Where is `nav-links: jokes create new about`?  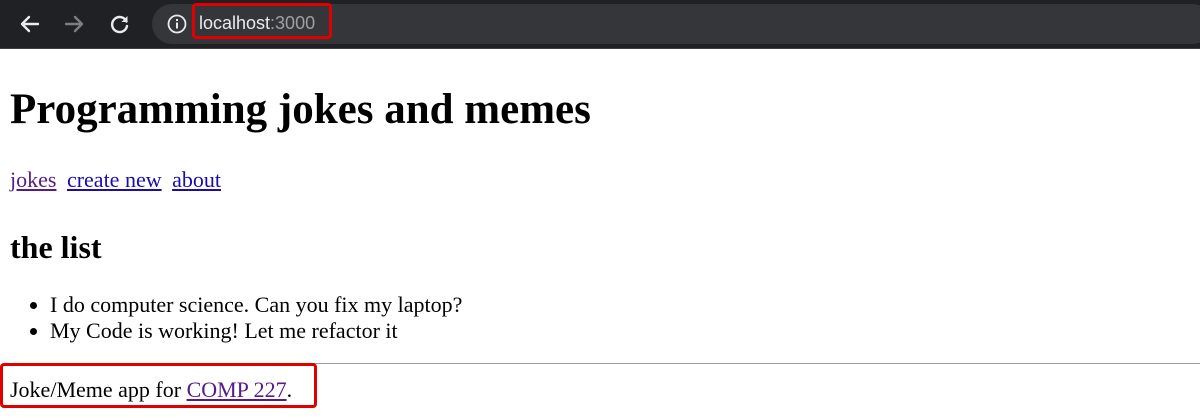
nav-links: jokes create new about is located at coordinates (605, 180).